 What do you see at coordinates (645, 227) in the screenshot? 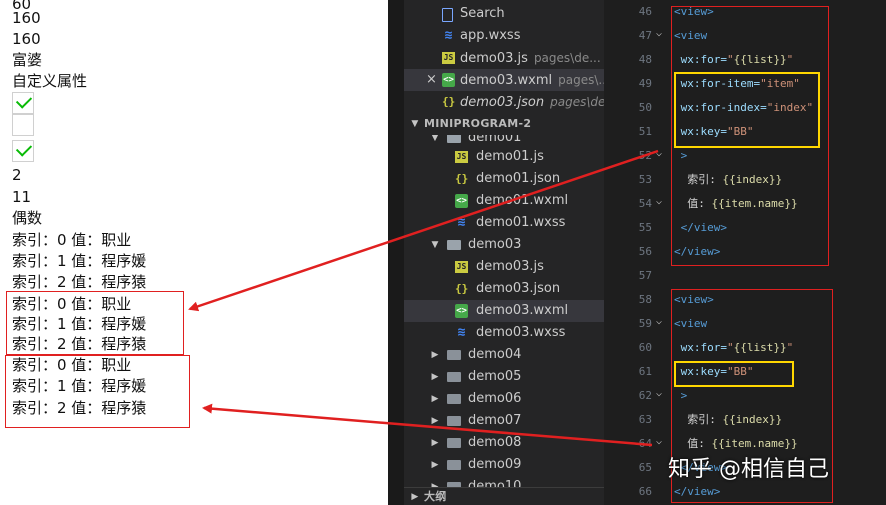
I see `line-number: 55` at bounding box center [645, 227].